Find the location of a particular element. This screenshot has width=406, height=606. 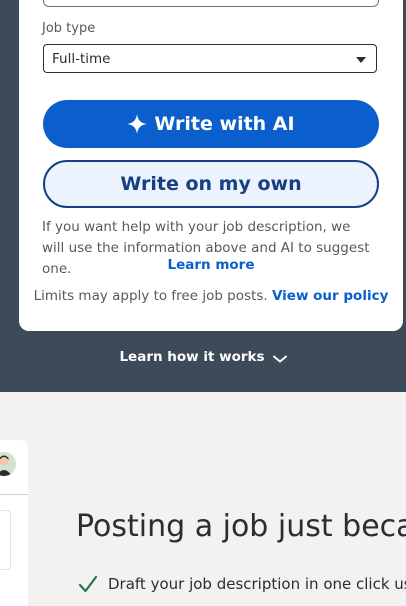

learn-more-label: Learn more is located at coordinates (211, 265).